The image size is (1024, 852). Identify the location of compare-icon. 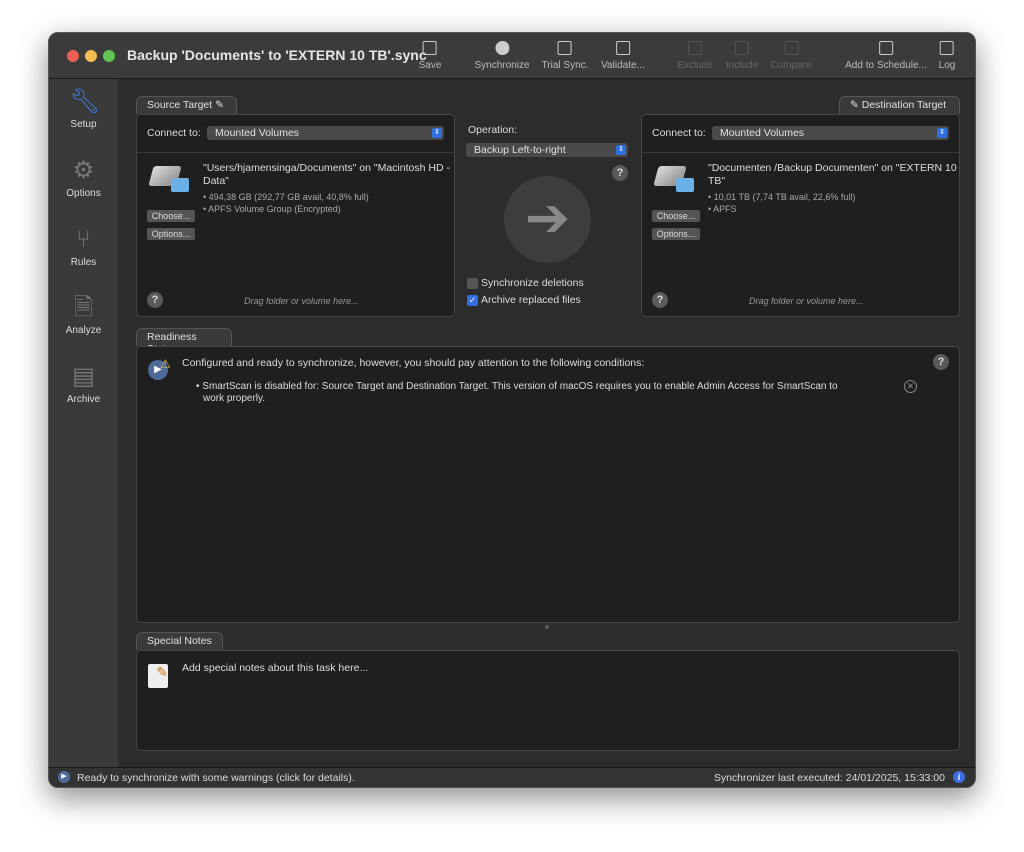
(790, 48).